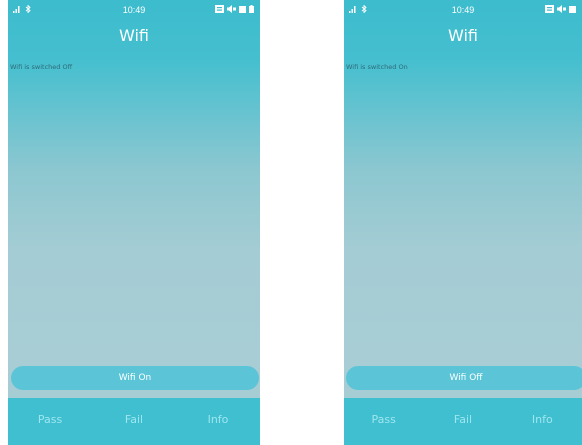  Describe the element at coordinates (464, 378) in the screenshot. I see `wifi-off-button: Wifi Off` at that location.